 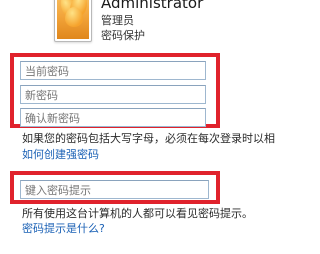 What do you see at coordinates (152, 6) in the screenshot?
I see `user-name: Administrator` at bounding box center [152, 6].